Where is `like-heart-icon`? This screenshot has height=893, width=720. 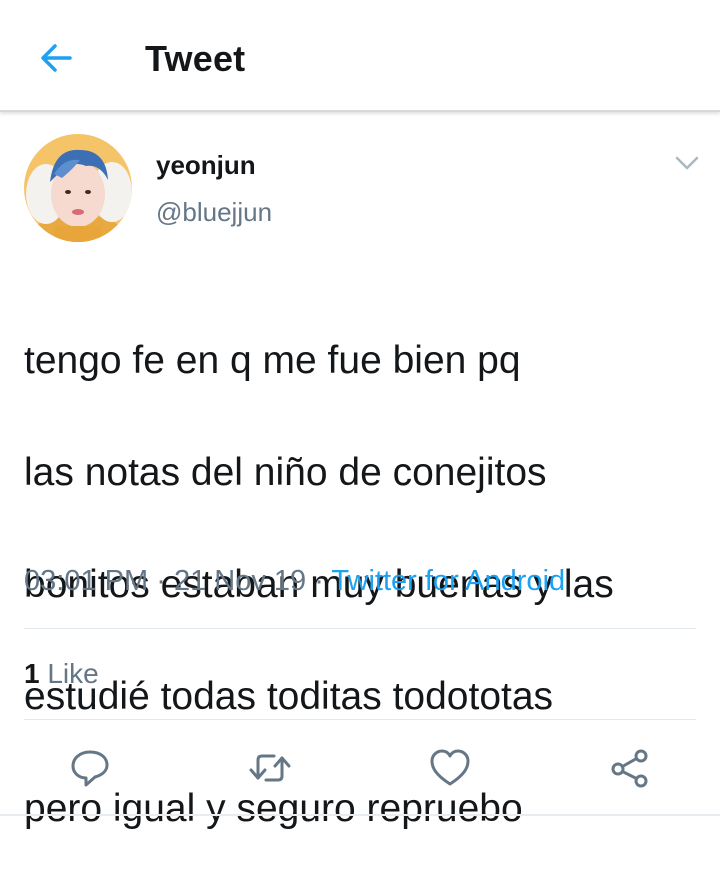
like-heart-icon is located at coordinates (450, 767).